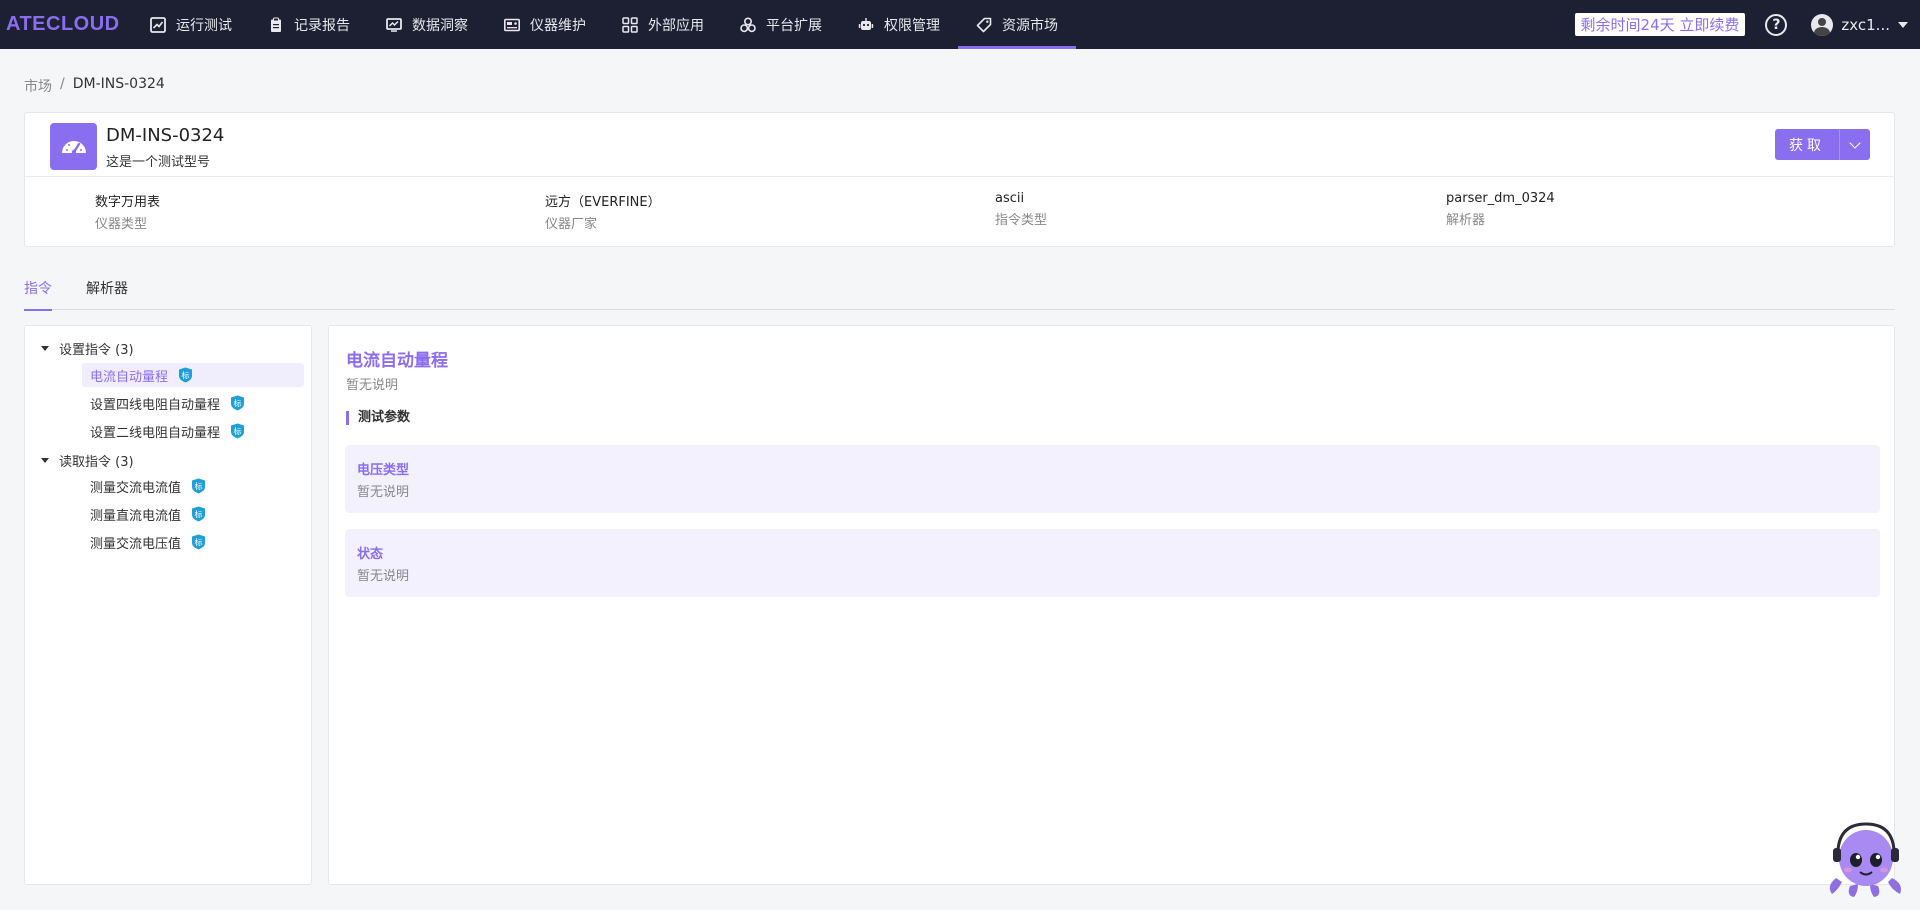 The image size is (1920, 910). Describe the element at coordinates (191, 24) in the screenshot. I see `nav-item-run-test: 运行测试` at that location.